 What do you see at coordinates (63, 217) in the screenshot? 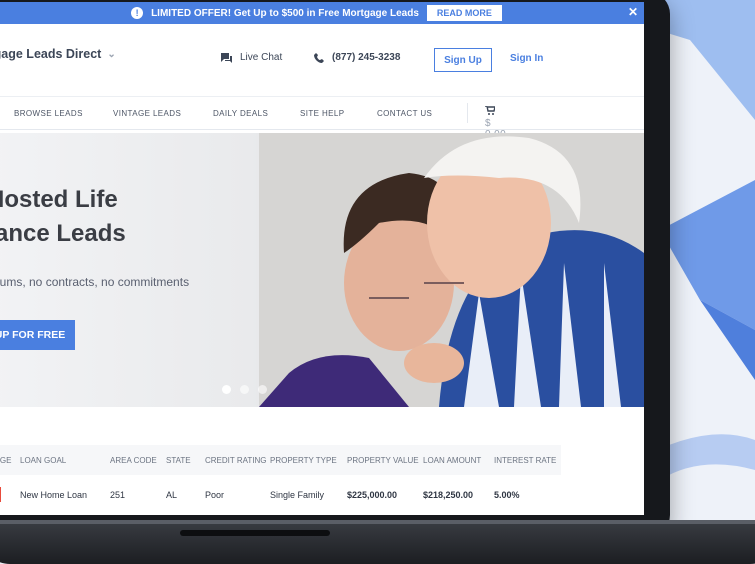
I see `hero-title: f-Hosted Life urance Leads` at bounding box center [63, 217].